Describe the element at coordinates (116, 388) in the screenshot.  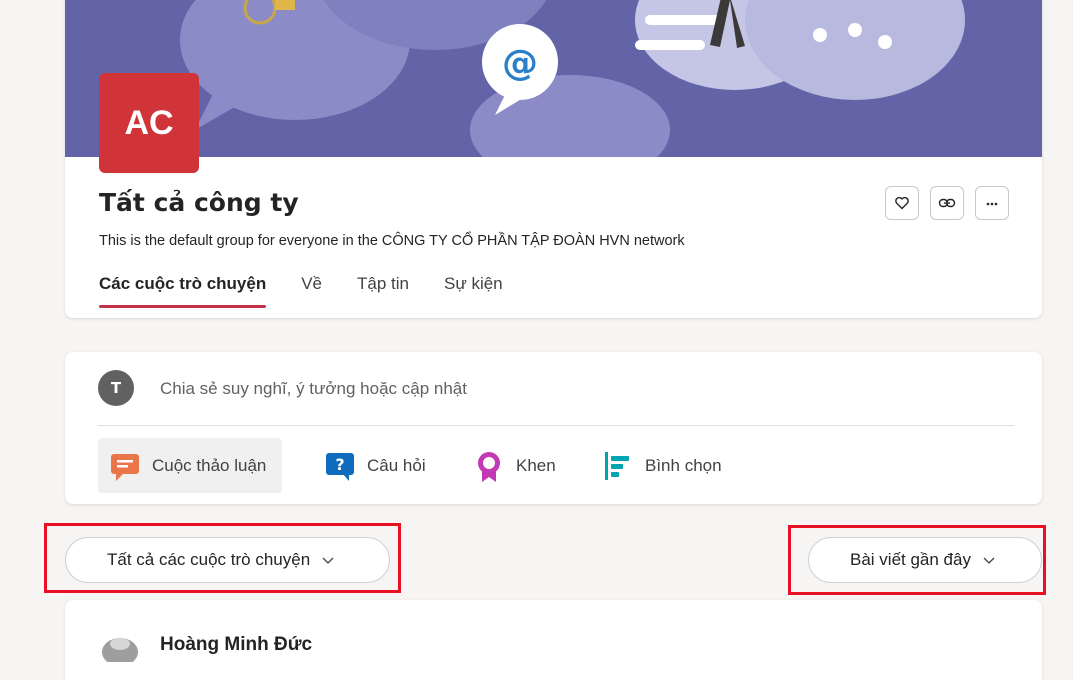
I see `user-avatar: T` at that location.